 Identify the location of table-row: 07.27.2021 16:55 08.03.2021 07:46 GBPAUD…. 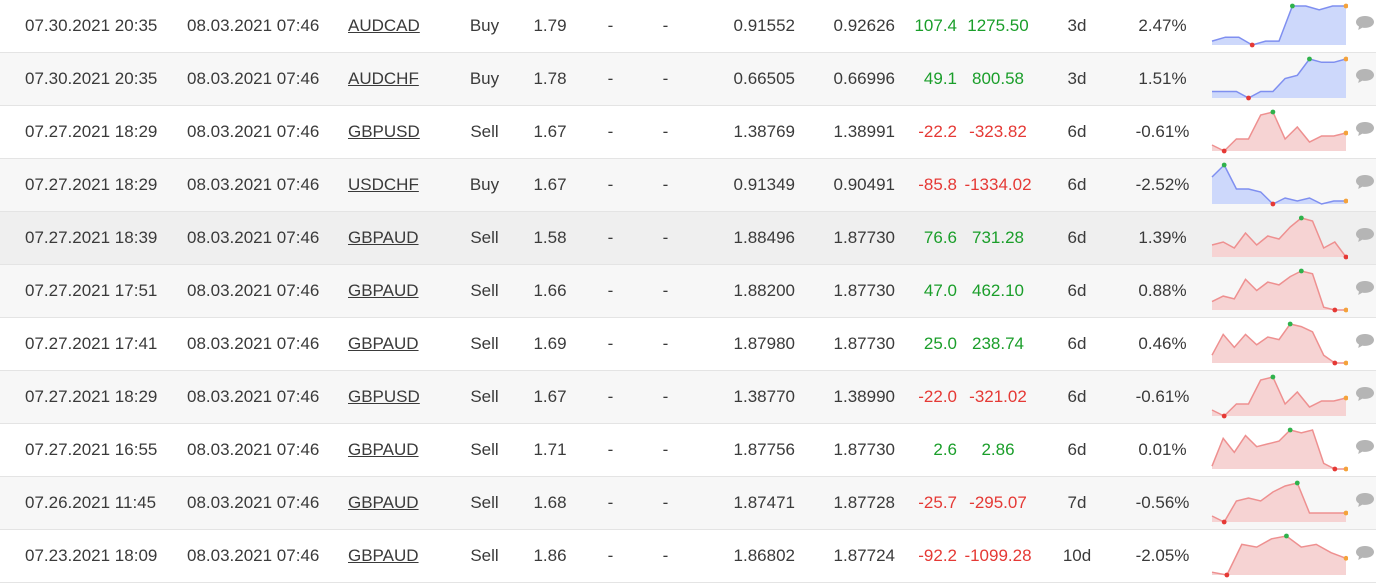
(688, 450).